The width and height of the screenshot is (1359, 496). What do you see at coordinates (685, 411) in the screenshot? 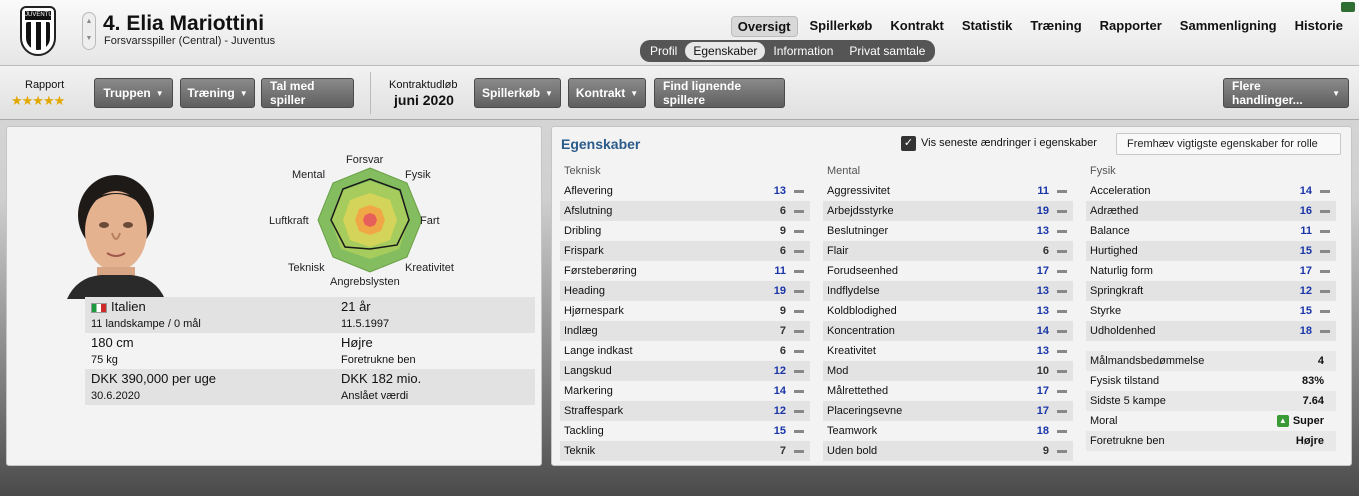
I see `attribute-row: Straffespark 12` at bounding box center [685, 411].